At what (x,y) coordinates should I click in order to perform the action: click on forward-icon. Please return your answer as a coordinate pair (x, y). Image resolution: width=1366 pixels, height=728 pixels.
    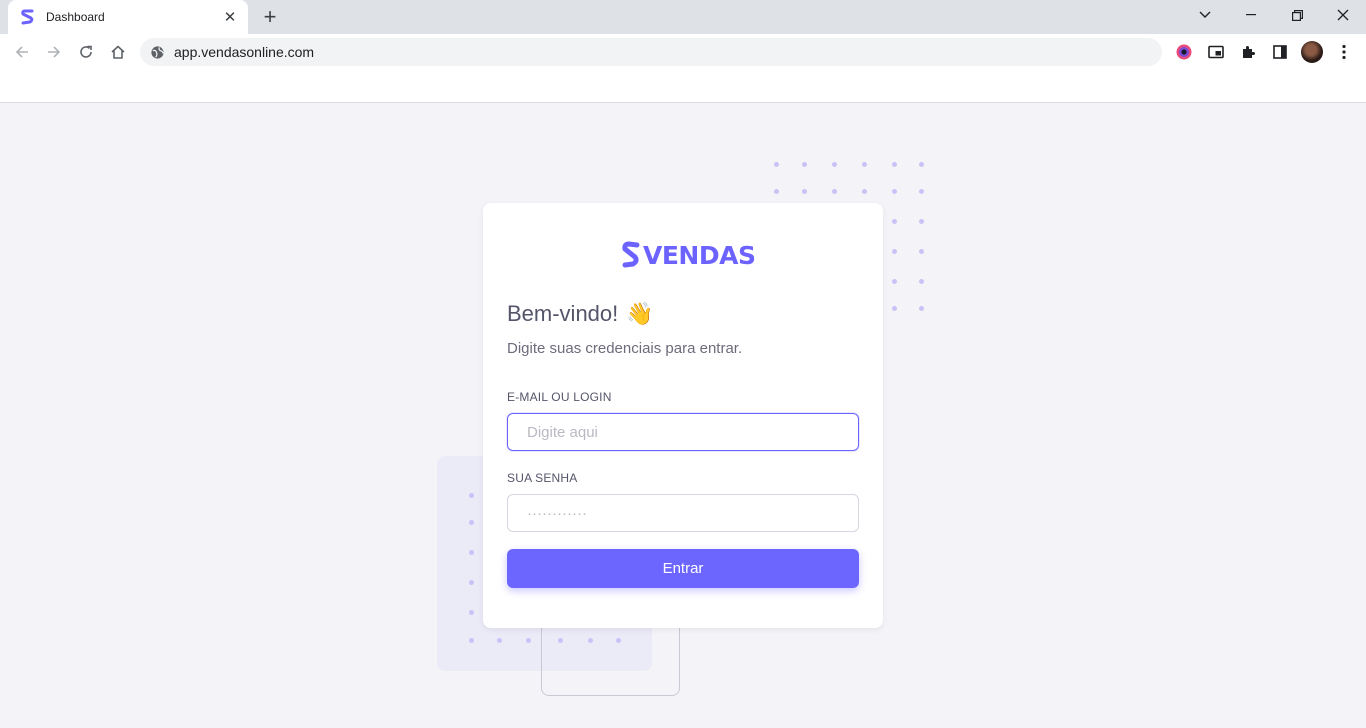
    Looking at the image, I should click on (54, 52).